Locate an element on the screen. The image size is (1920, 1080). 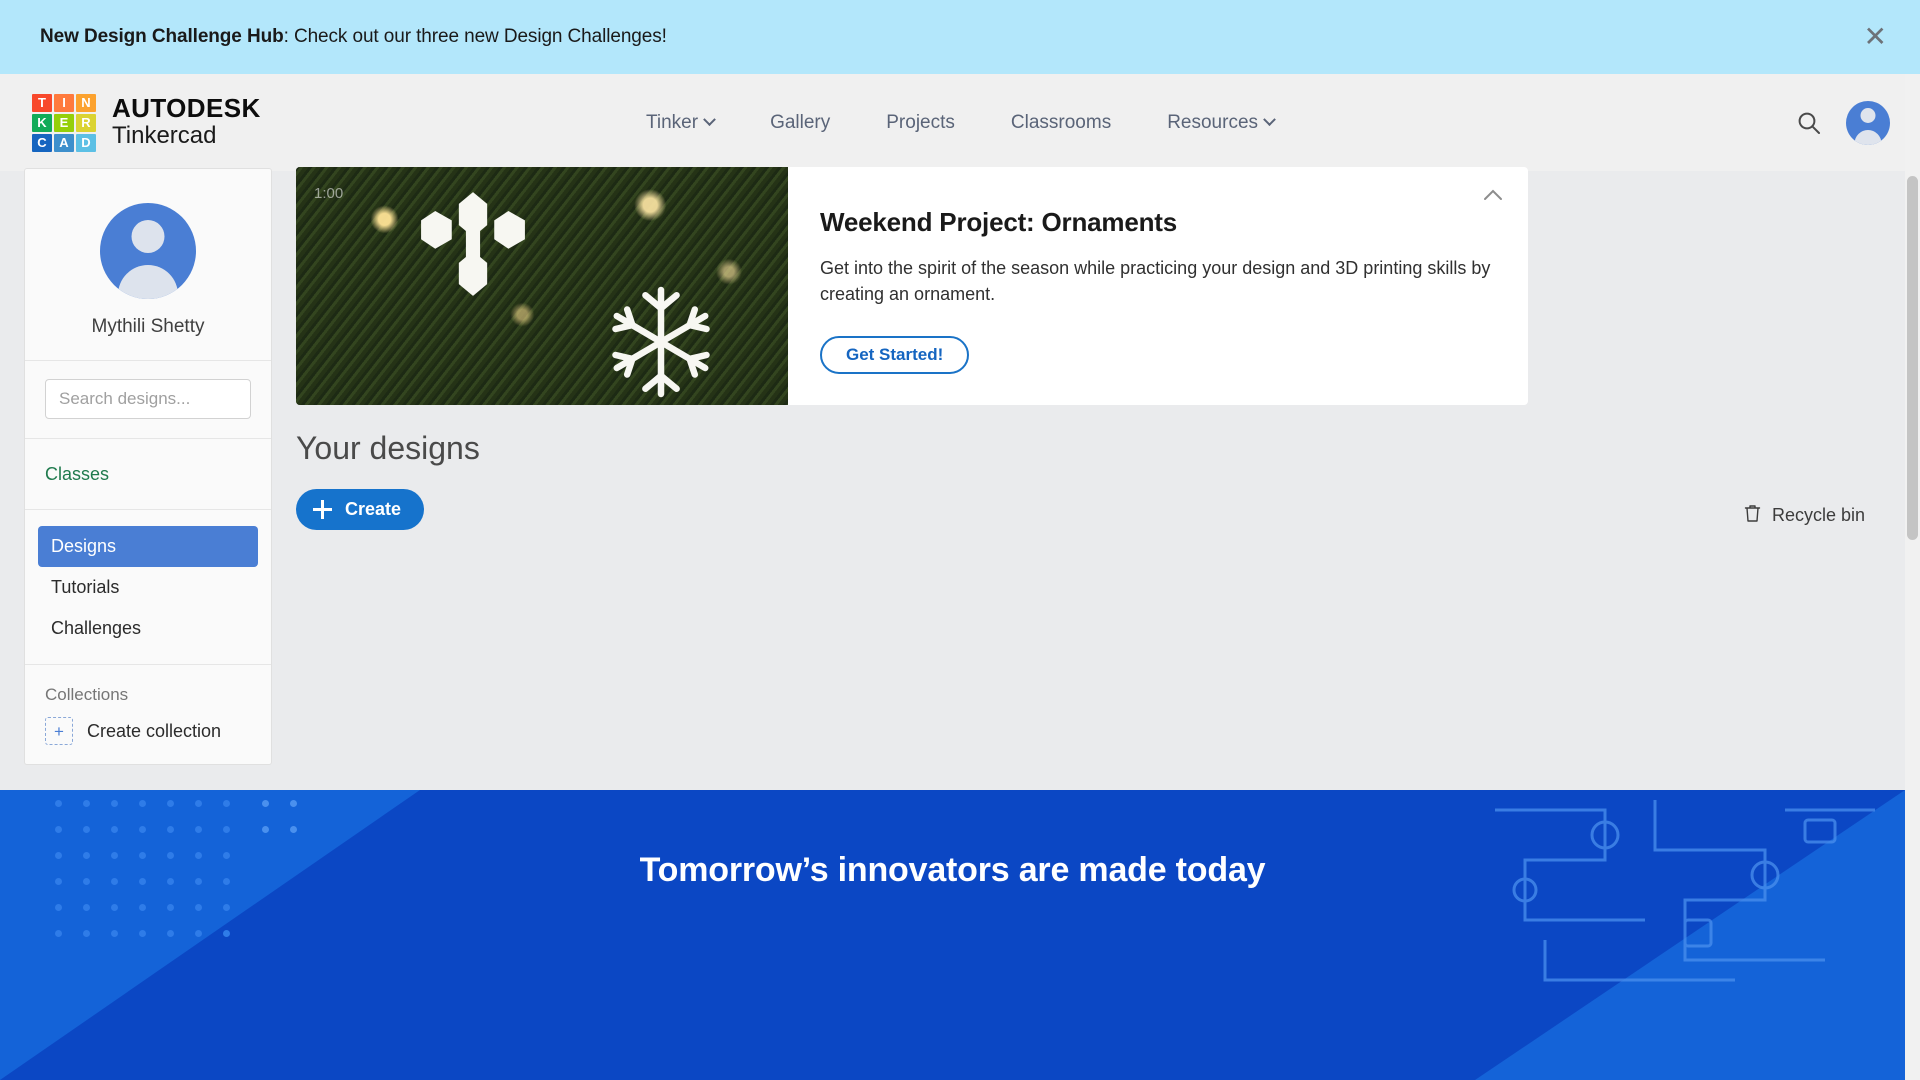
logo-cell: E is located at coordinates (64, 122).